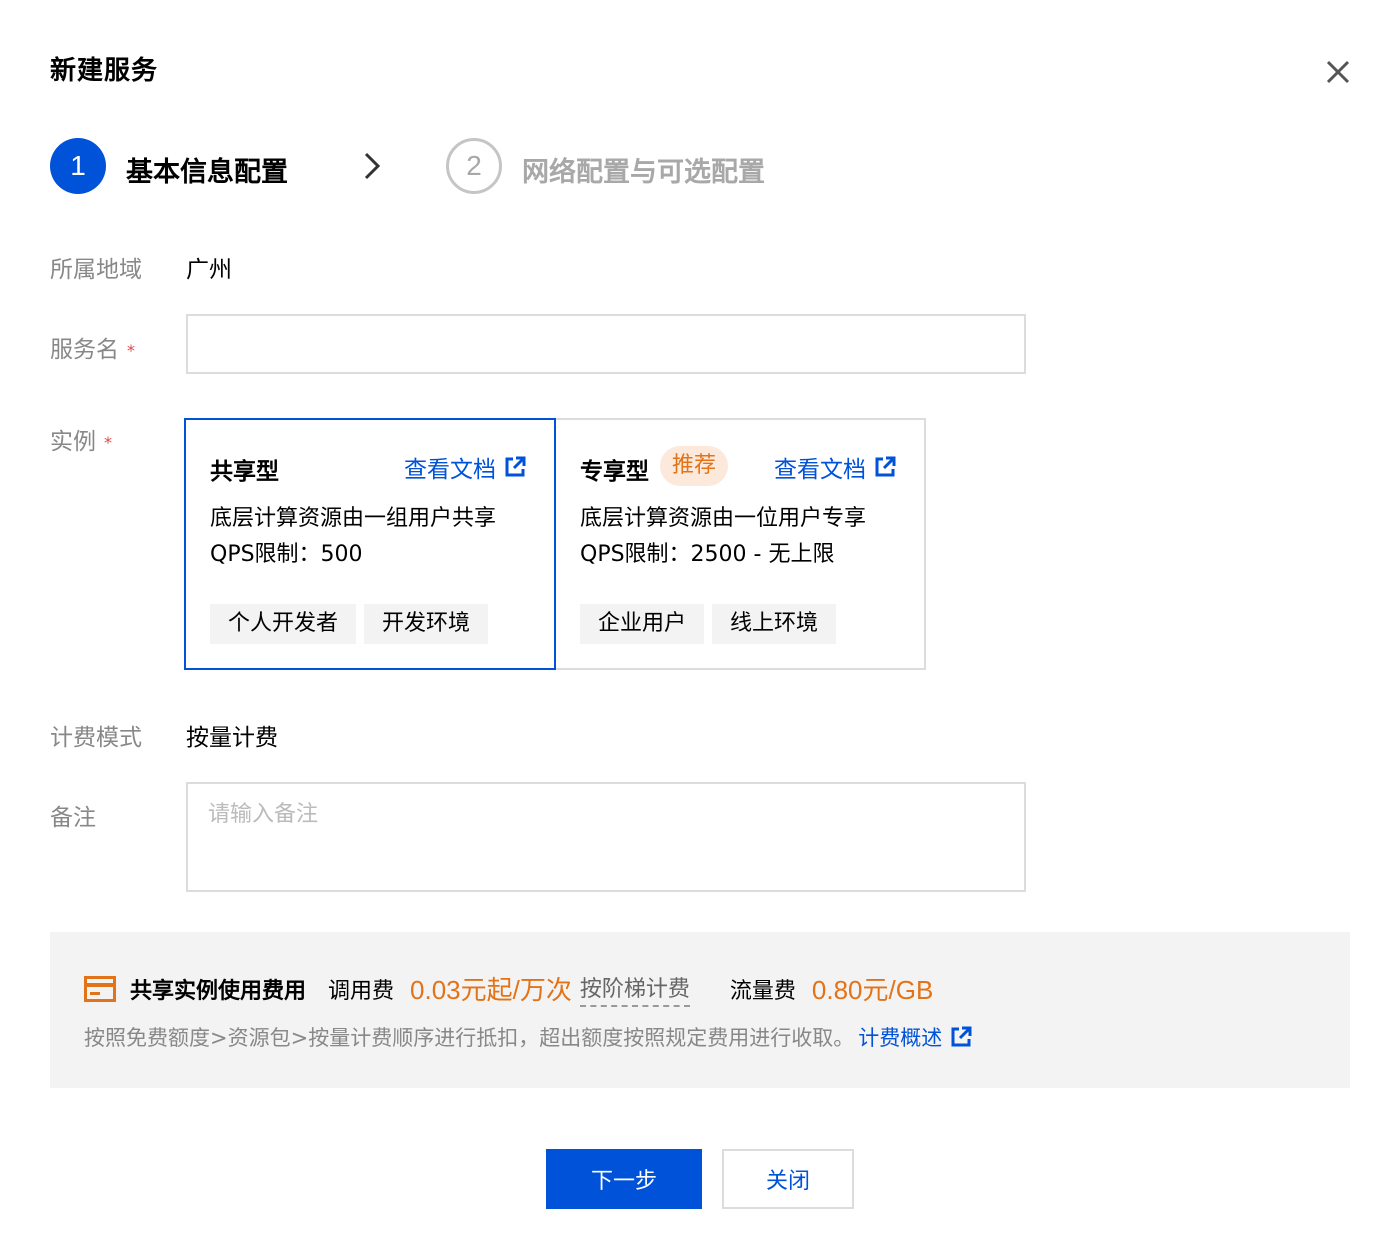  What do you see at coordinates (474, 166) in the screenshot?
I see `step-2-number: 2` at bounding box center [474, 166].